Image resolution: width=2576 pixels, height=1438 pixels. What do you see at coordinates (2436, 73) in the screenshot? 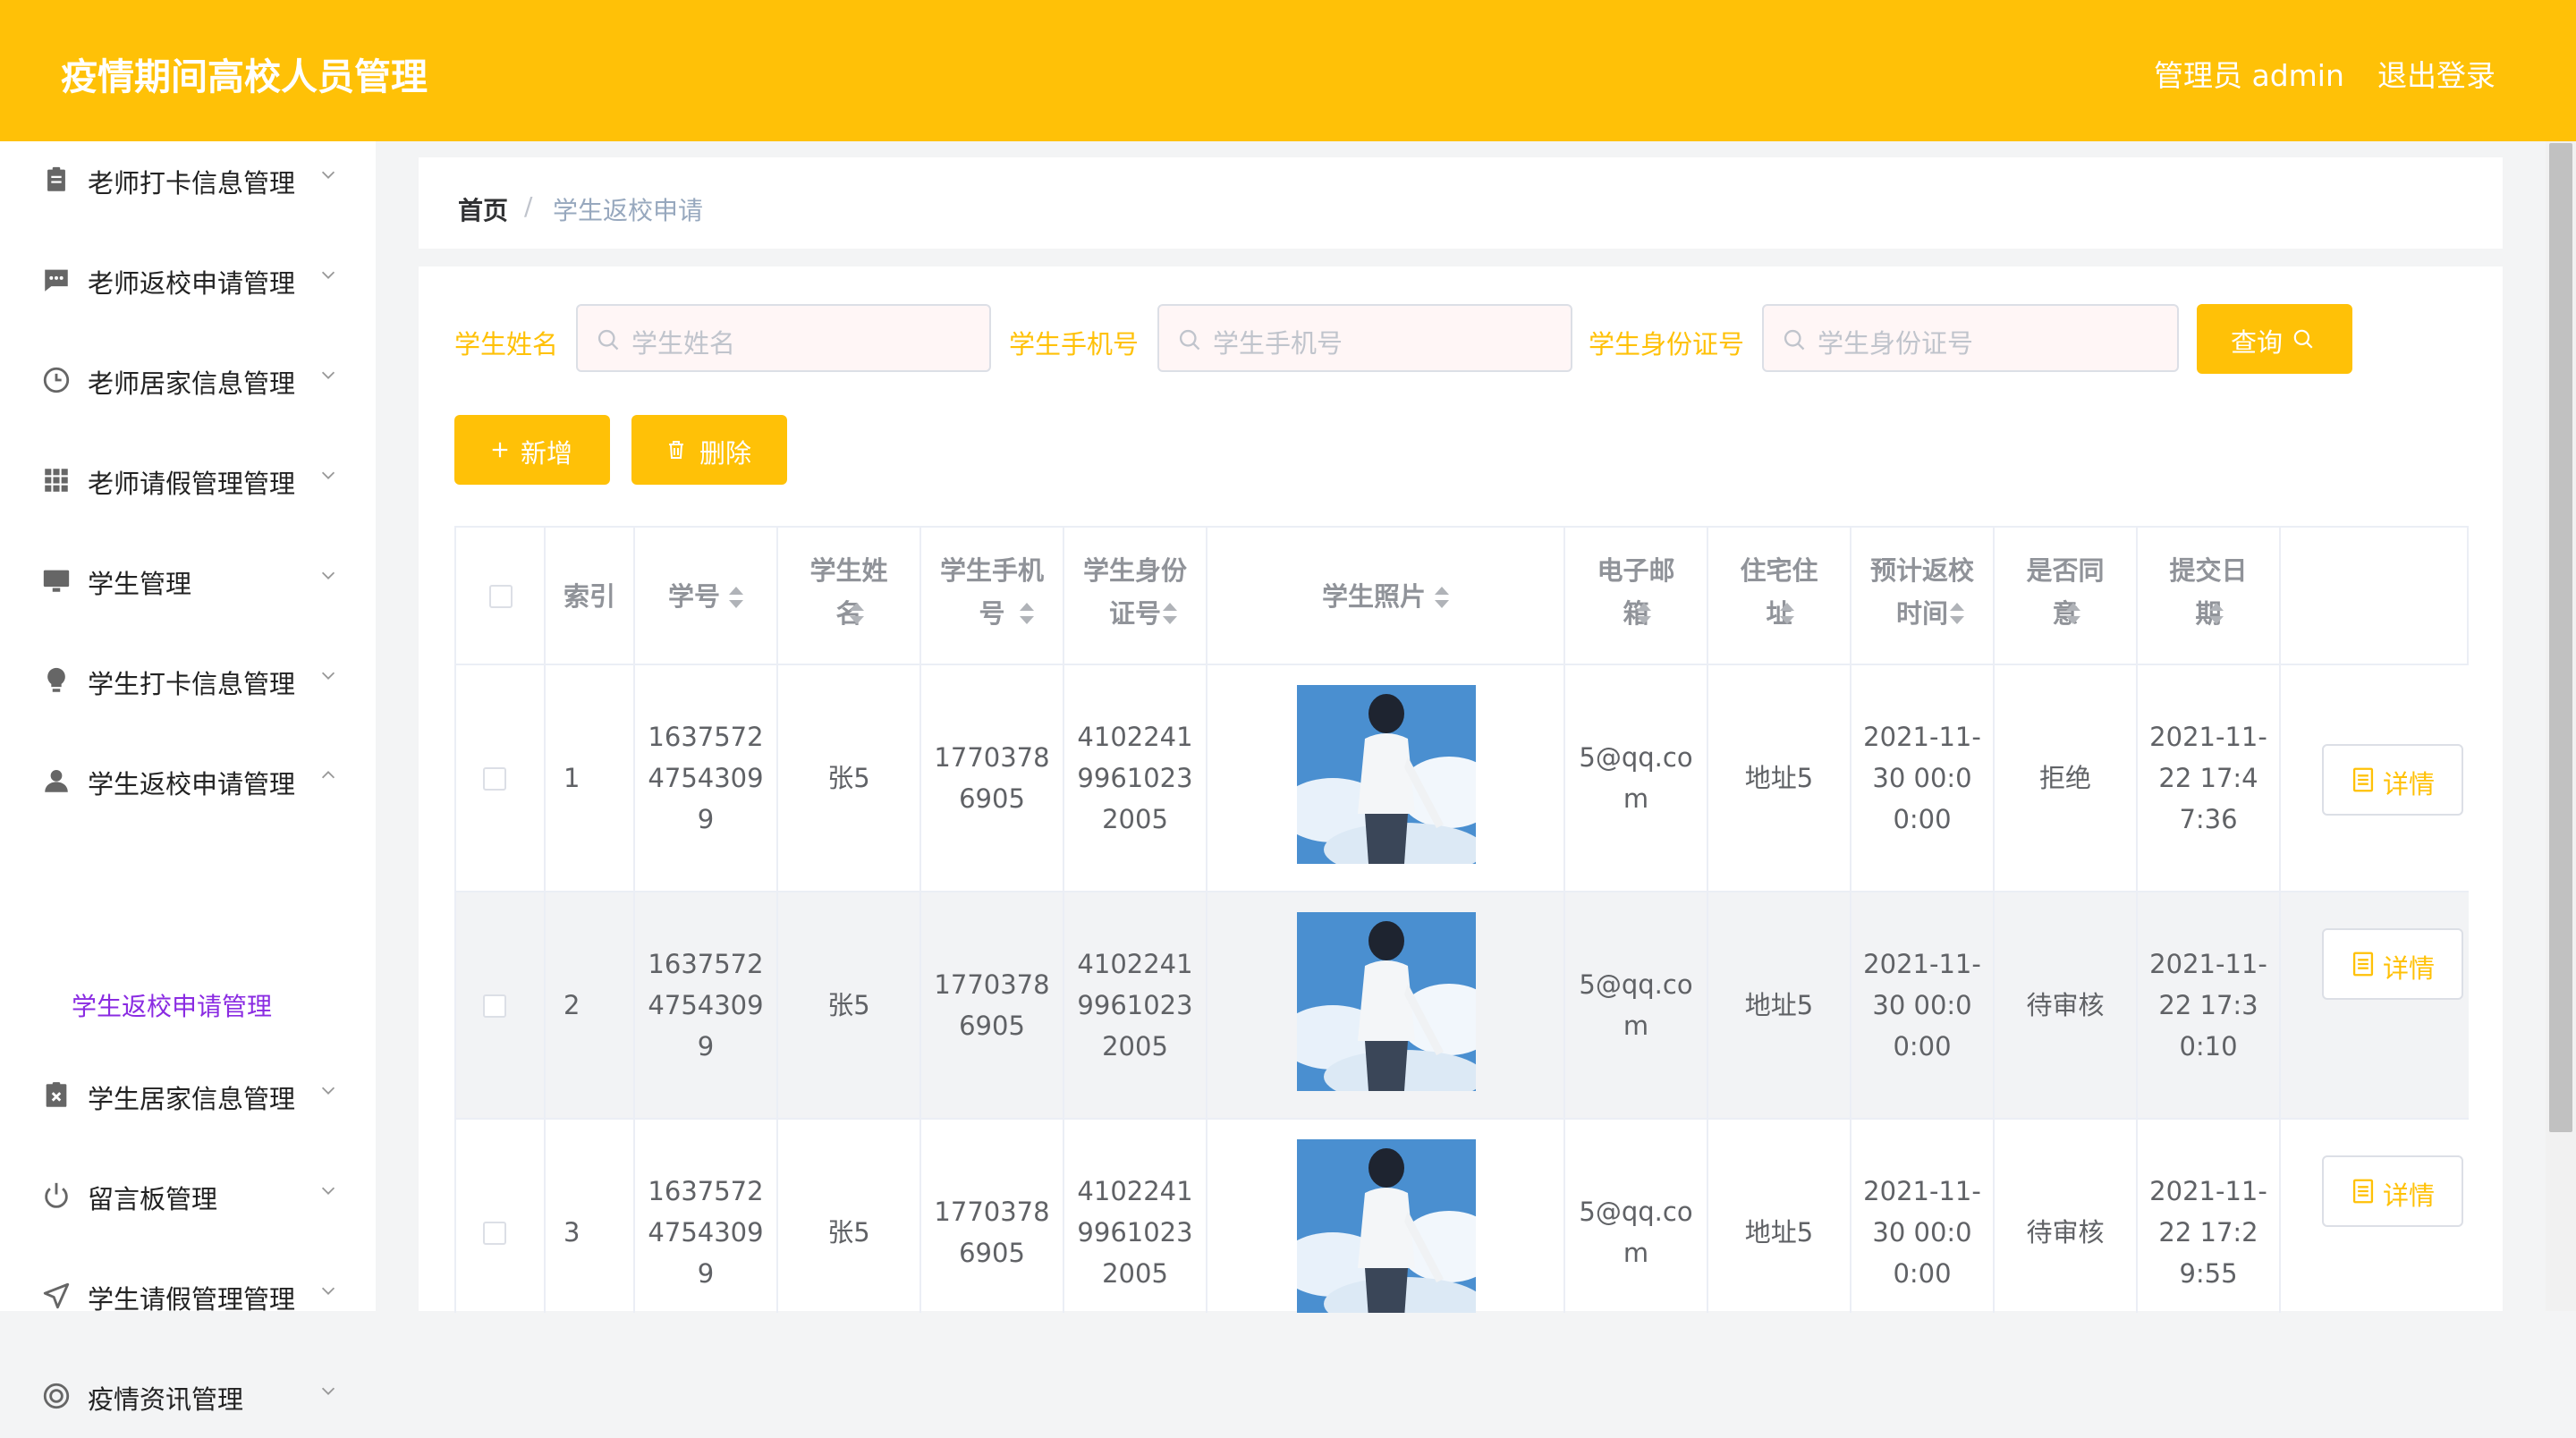
I see `logout-link: 退出登录` at bounding box center [2436, 73].